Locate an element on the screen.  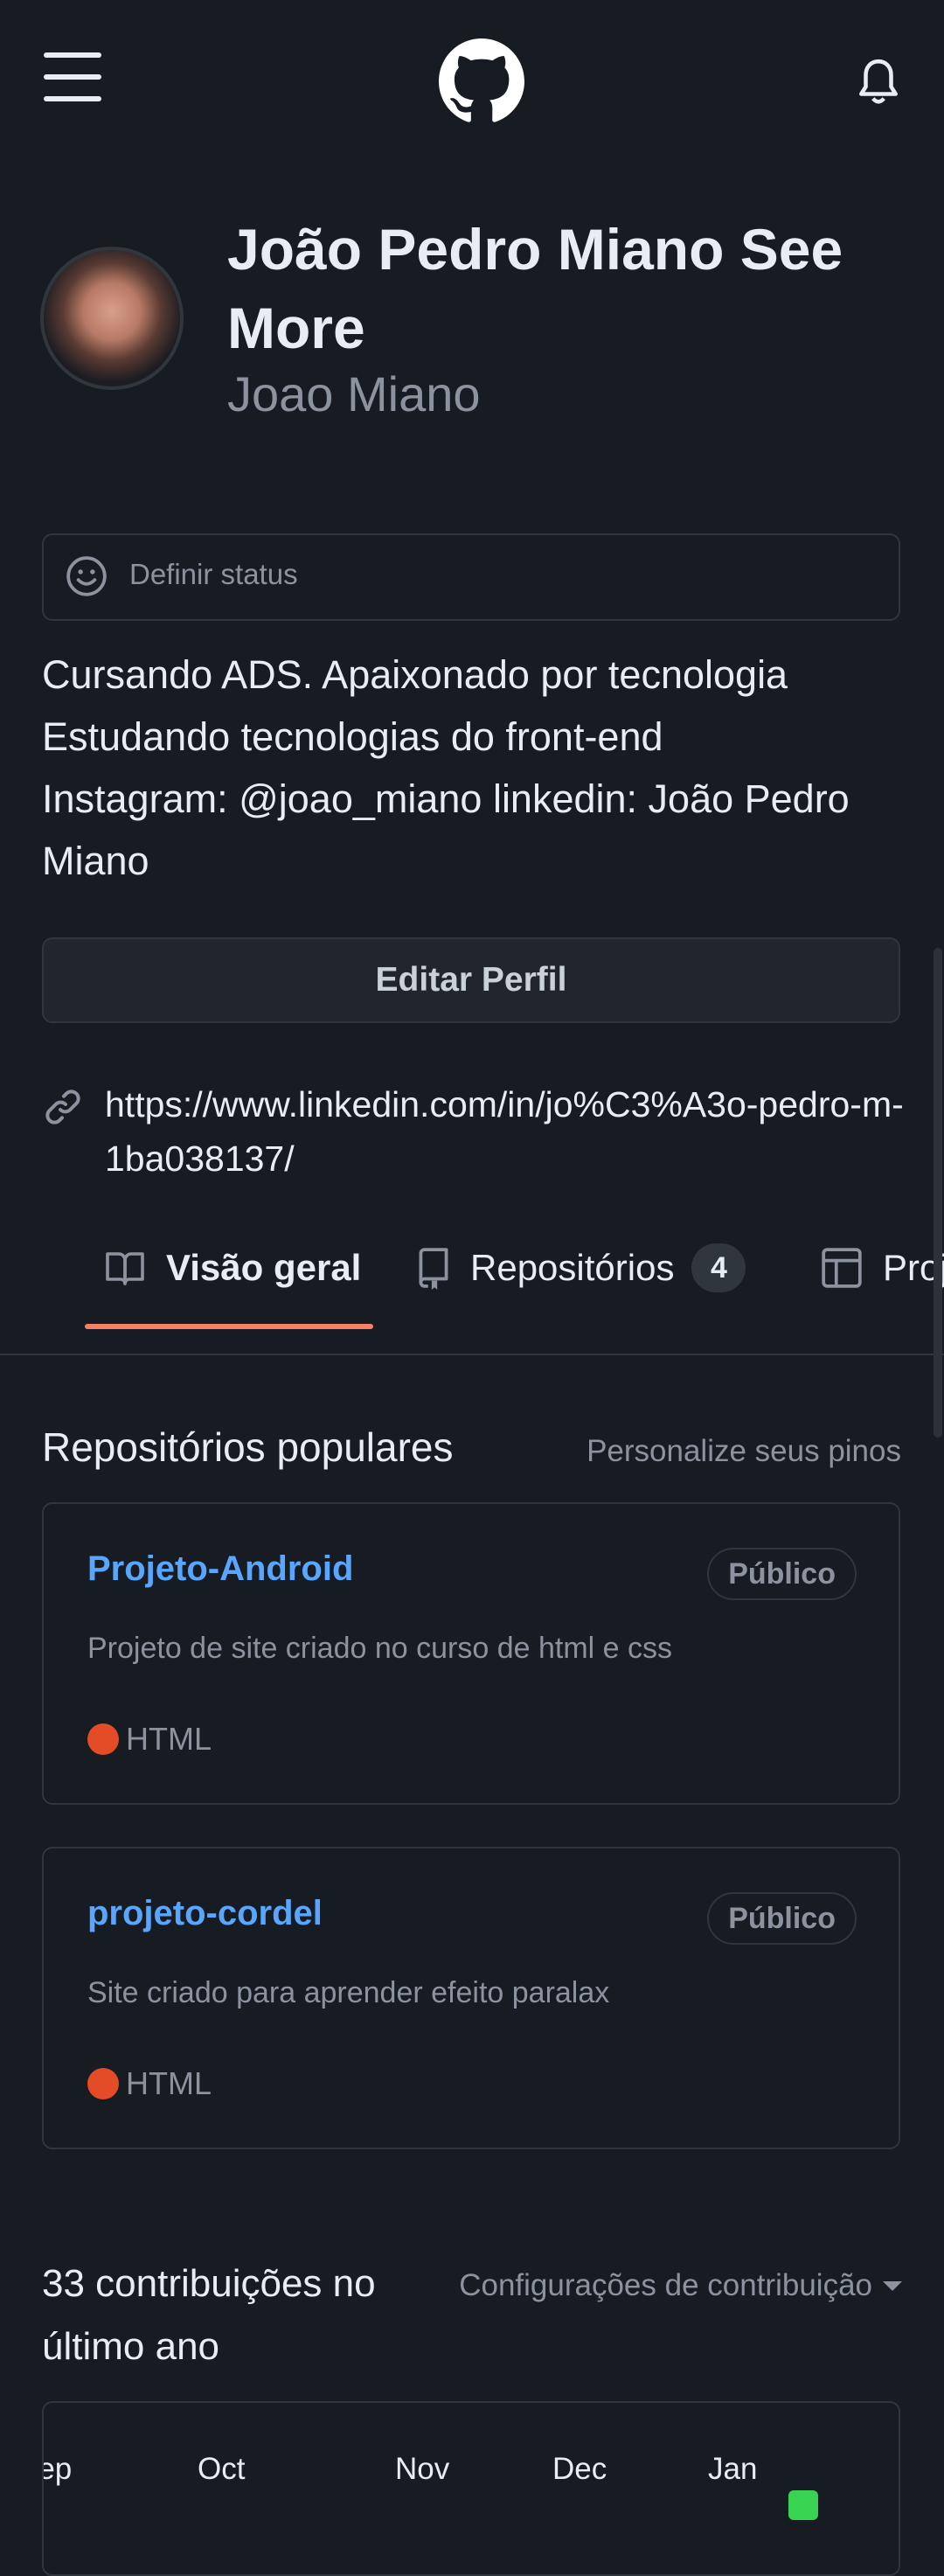
month-label: Jan is located at coordinates (733, 2469).